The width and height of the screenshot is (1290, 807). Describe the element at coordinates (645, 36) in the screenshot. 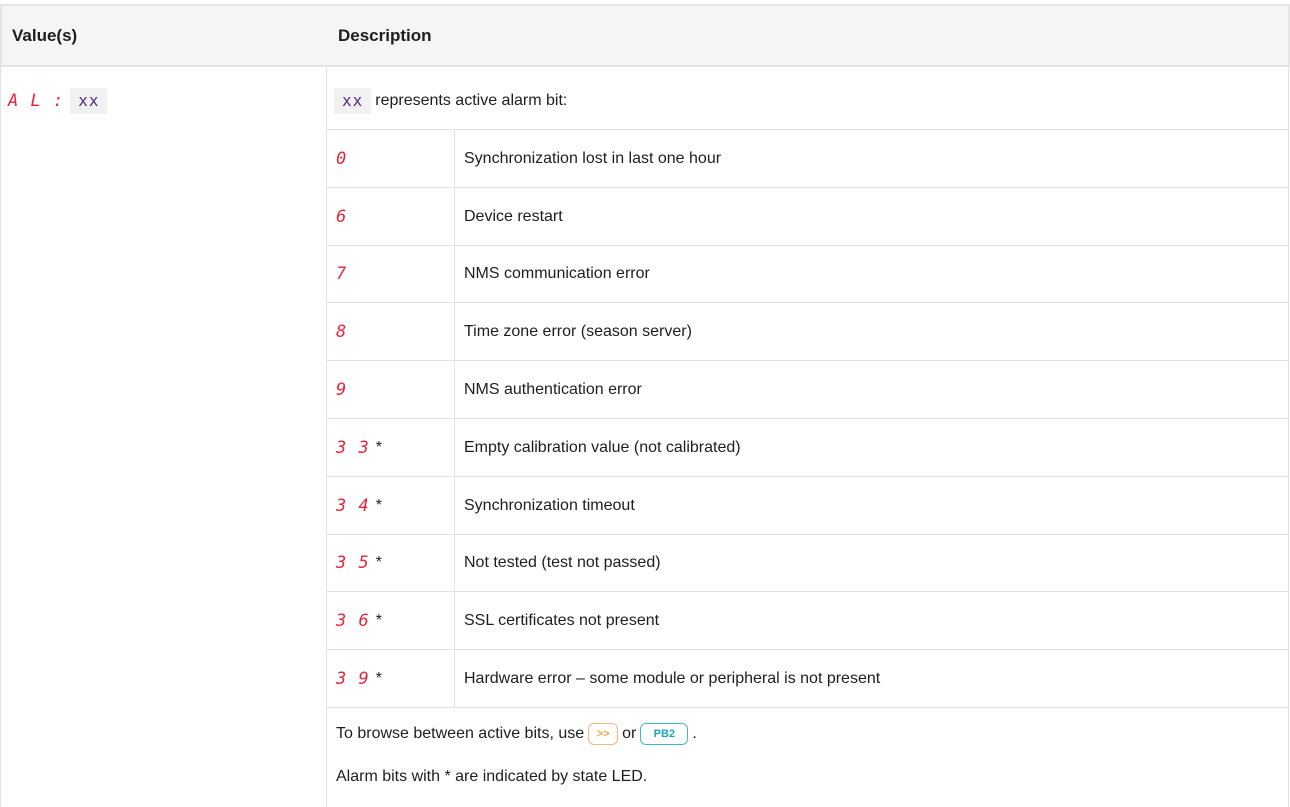

I see `table-header: Value(s) Description` at that location.